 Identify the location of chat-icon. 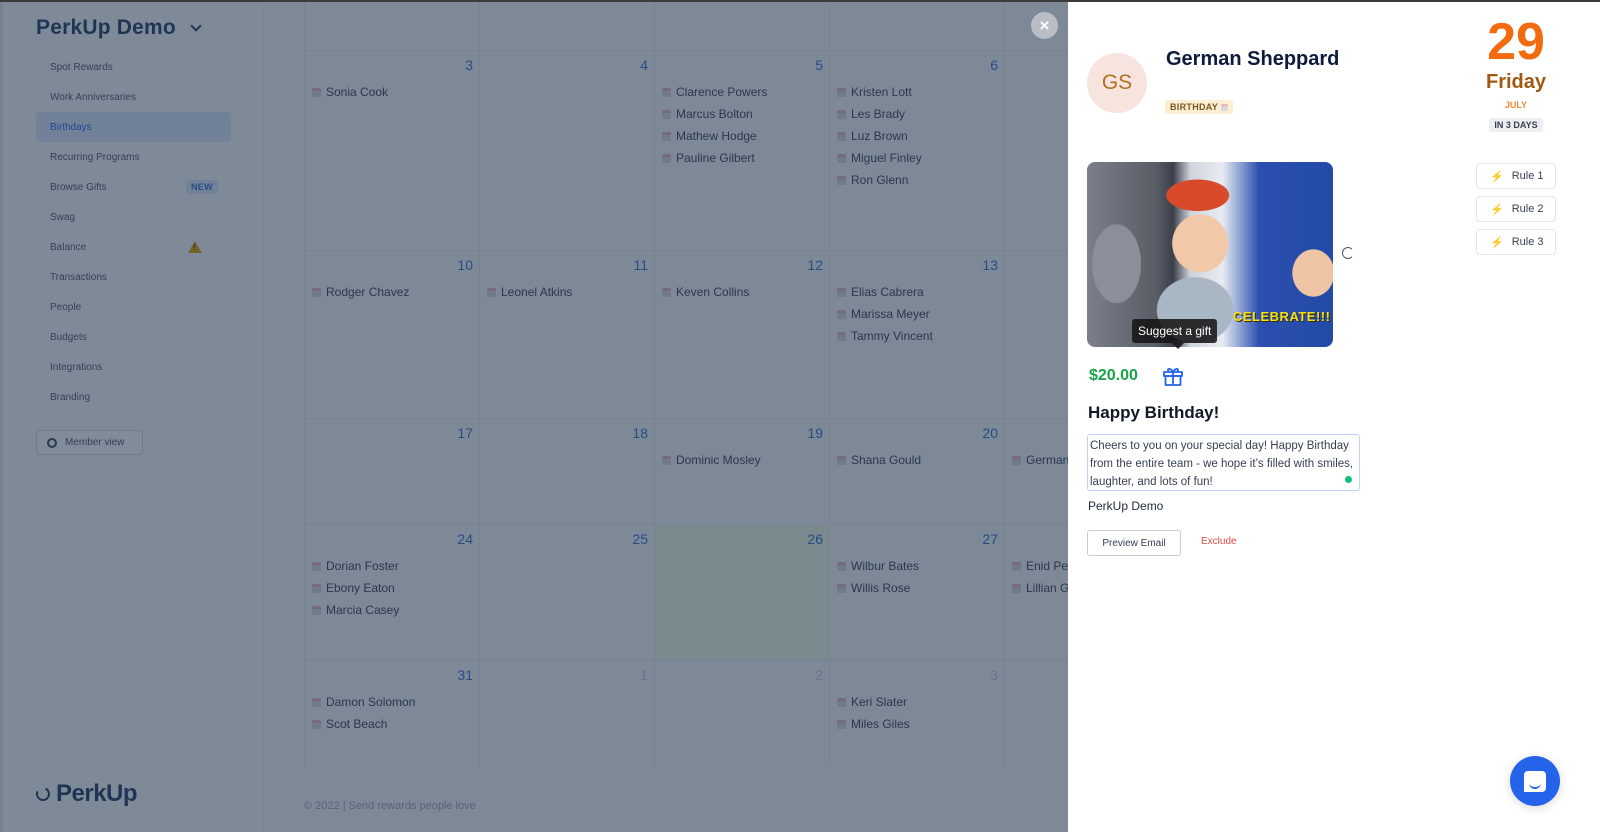
(1535, 781).